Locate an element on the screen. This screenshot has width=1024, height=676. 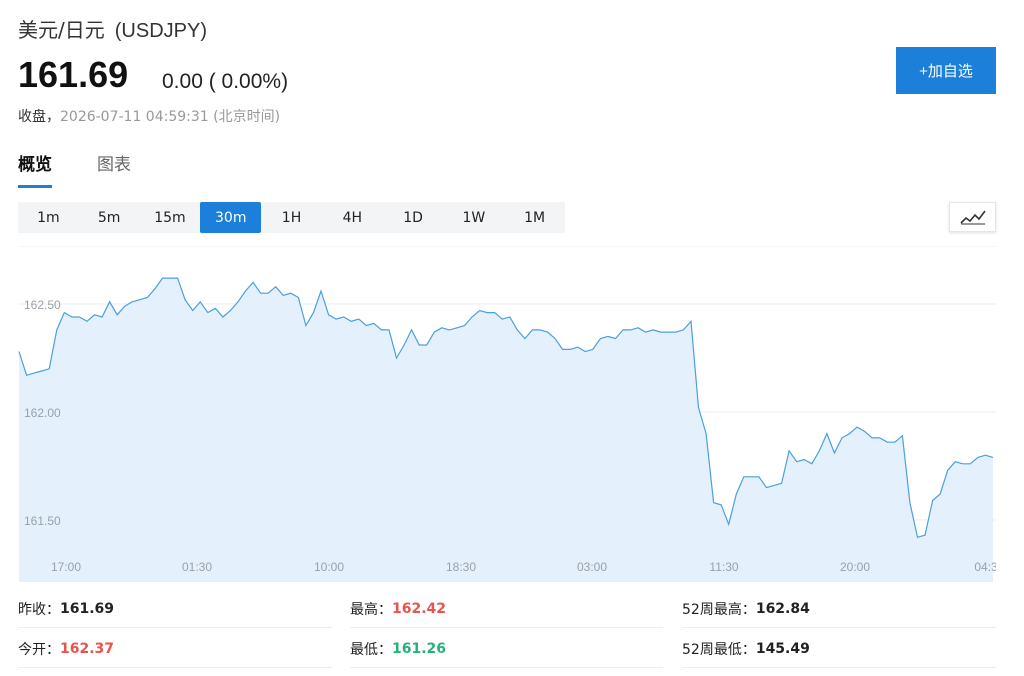
x-tick-label: 20:00 is located at coordinates (855, 567).